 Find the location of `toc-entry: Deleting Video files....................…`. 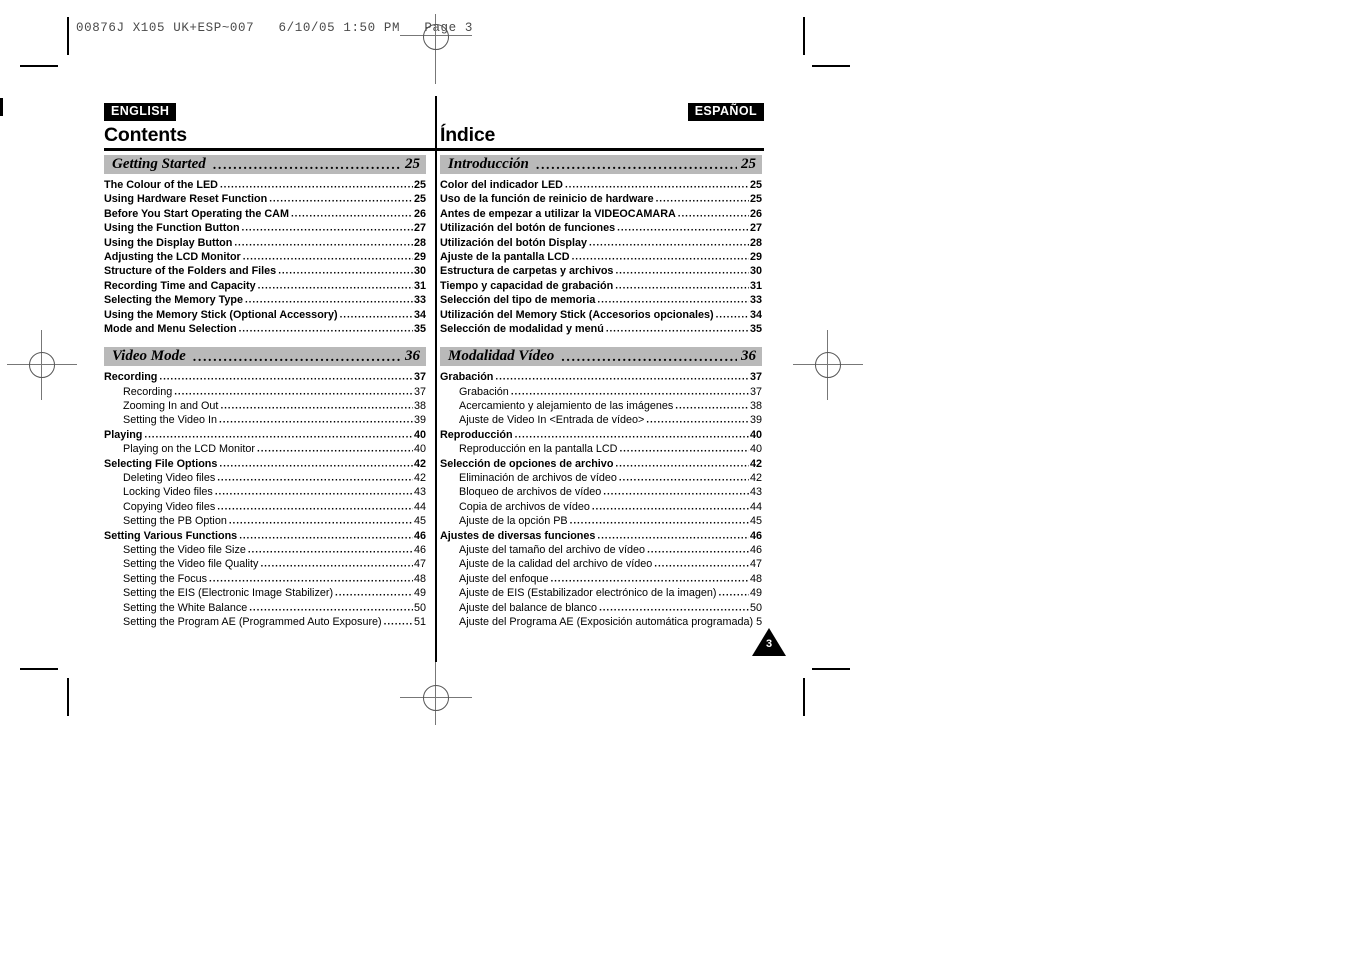

toc-entry: Deleting Video files....................… is located at coordinates (265, 480).